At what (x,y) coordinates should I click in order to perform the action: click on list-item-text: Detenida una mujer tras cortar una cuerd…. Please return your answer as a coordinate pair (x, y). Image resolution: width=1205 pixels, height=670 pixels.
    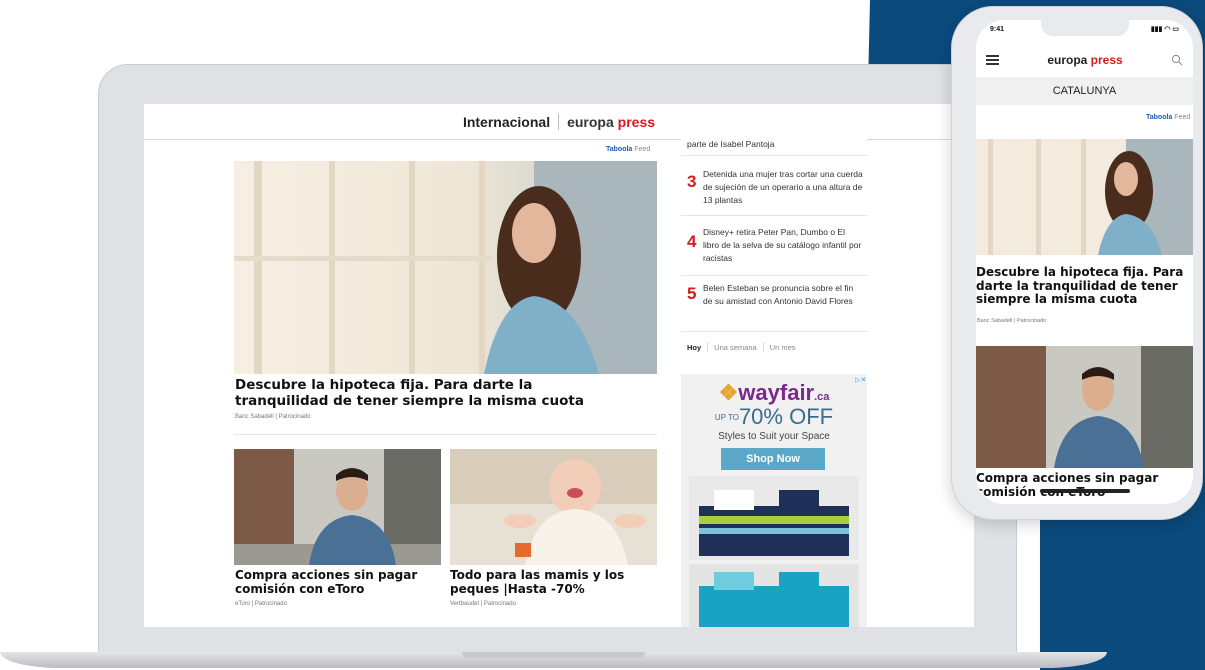
    Looking at the image, I should click on (783, 187).